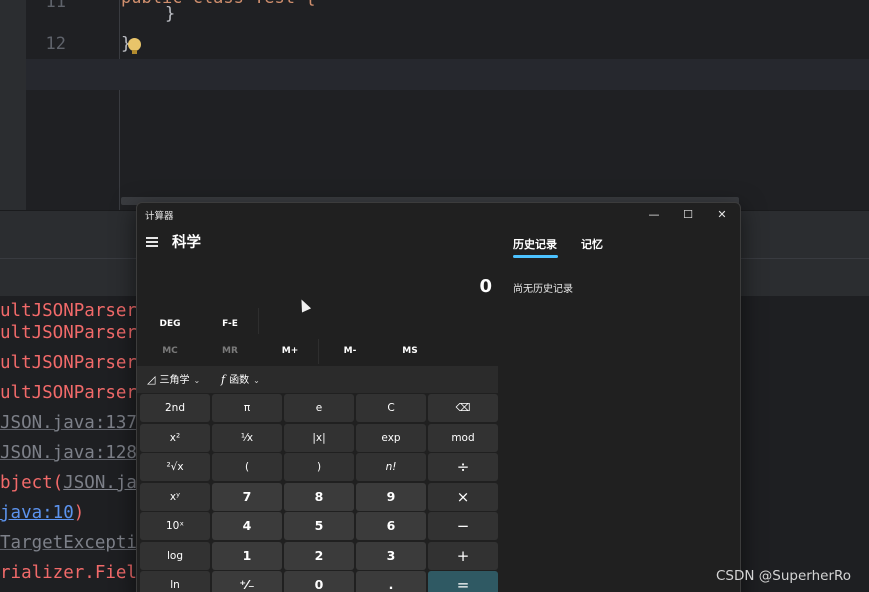  I want to click on digit-6-button: 6, so click(391, 526).